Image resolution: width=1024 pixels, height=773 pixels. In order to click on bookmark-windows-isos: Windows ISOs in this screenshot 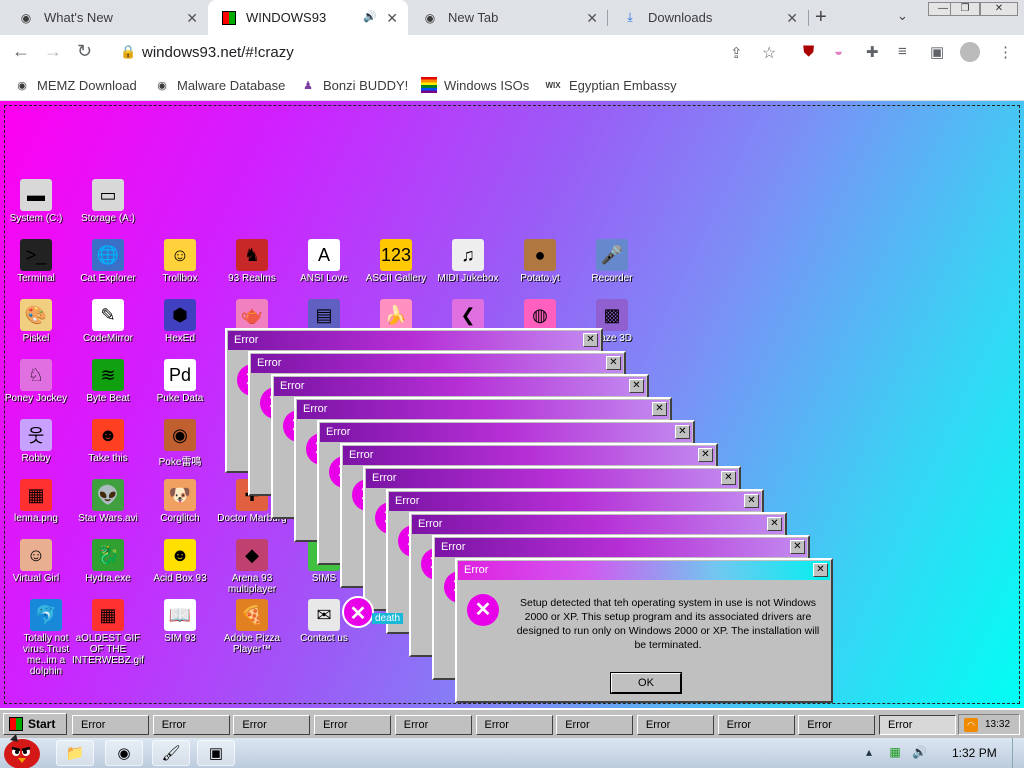, I will do `click(475, 85)`.